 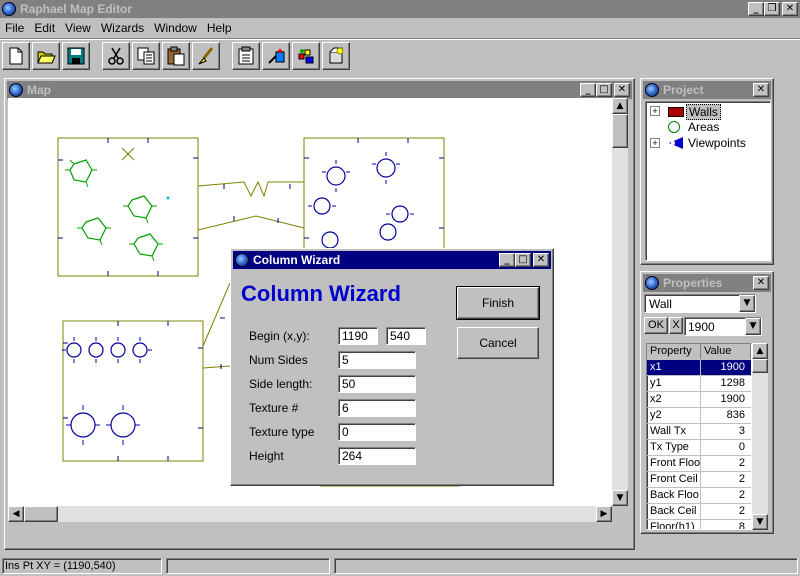 What do you see at coordinates (708, 181) in the screenshot?
I see `project-tree: + Walls Areas + Viewpoints` at bounding box center [708, 181].